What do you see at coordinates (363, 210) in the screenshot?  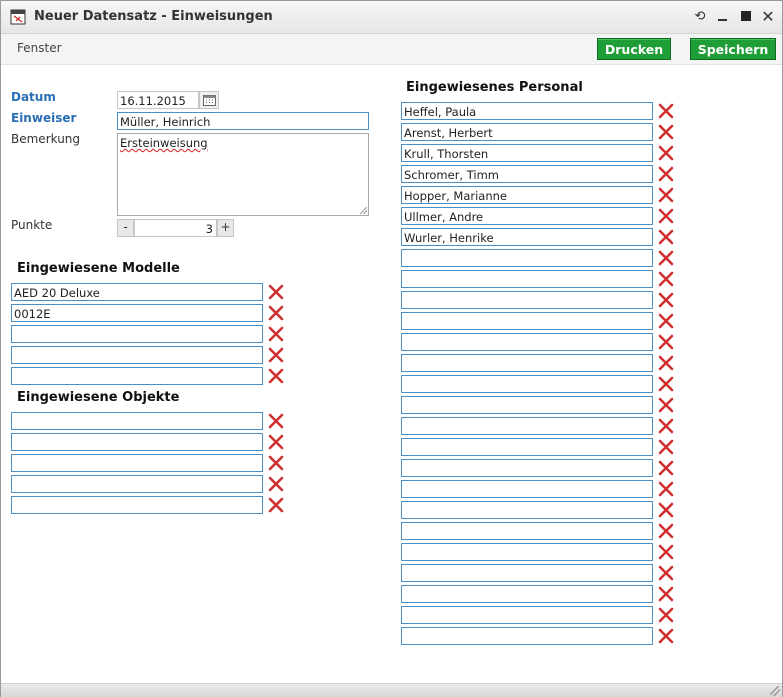 I see `resize-handle` at bounding box center [363, 210].